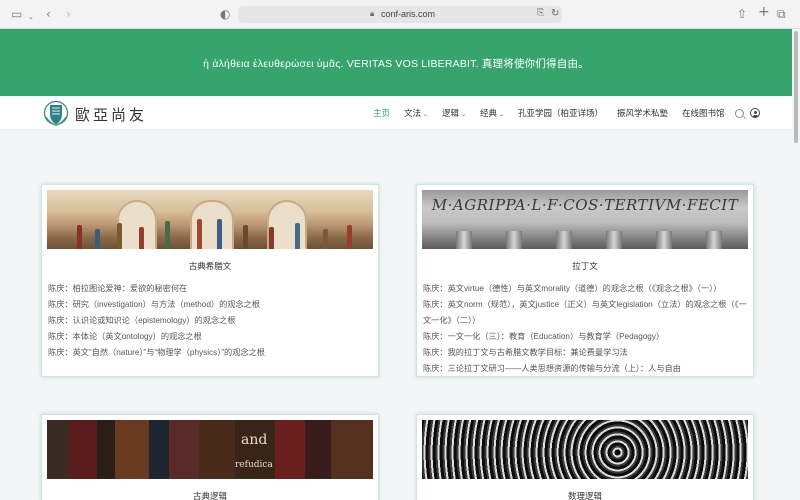  Describe the element at coordinates (111, 114) in the screenshot. I see `site-logo-text: 歐亞尚友` at that location.